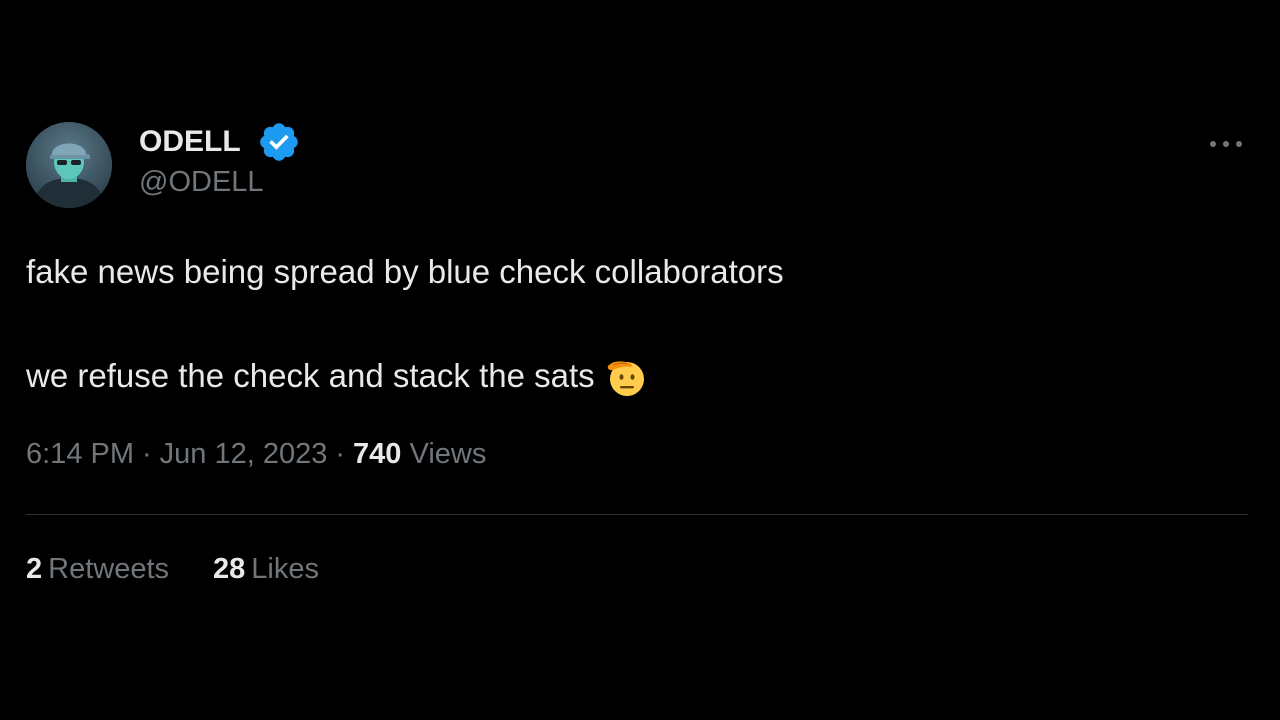 The image size is (1280, 720). I want to click on tweet-time: 6:14 PM, so click(80, 454).